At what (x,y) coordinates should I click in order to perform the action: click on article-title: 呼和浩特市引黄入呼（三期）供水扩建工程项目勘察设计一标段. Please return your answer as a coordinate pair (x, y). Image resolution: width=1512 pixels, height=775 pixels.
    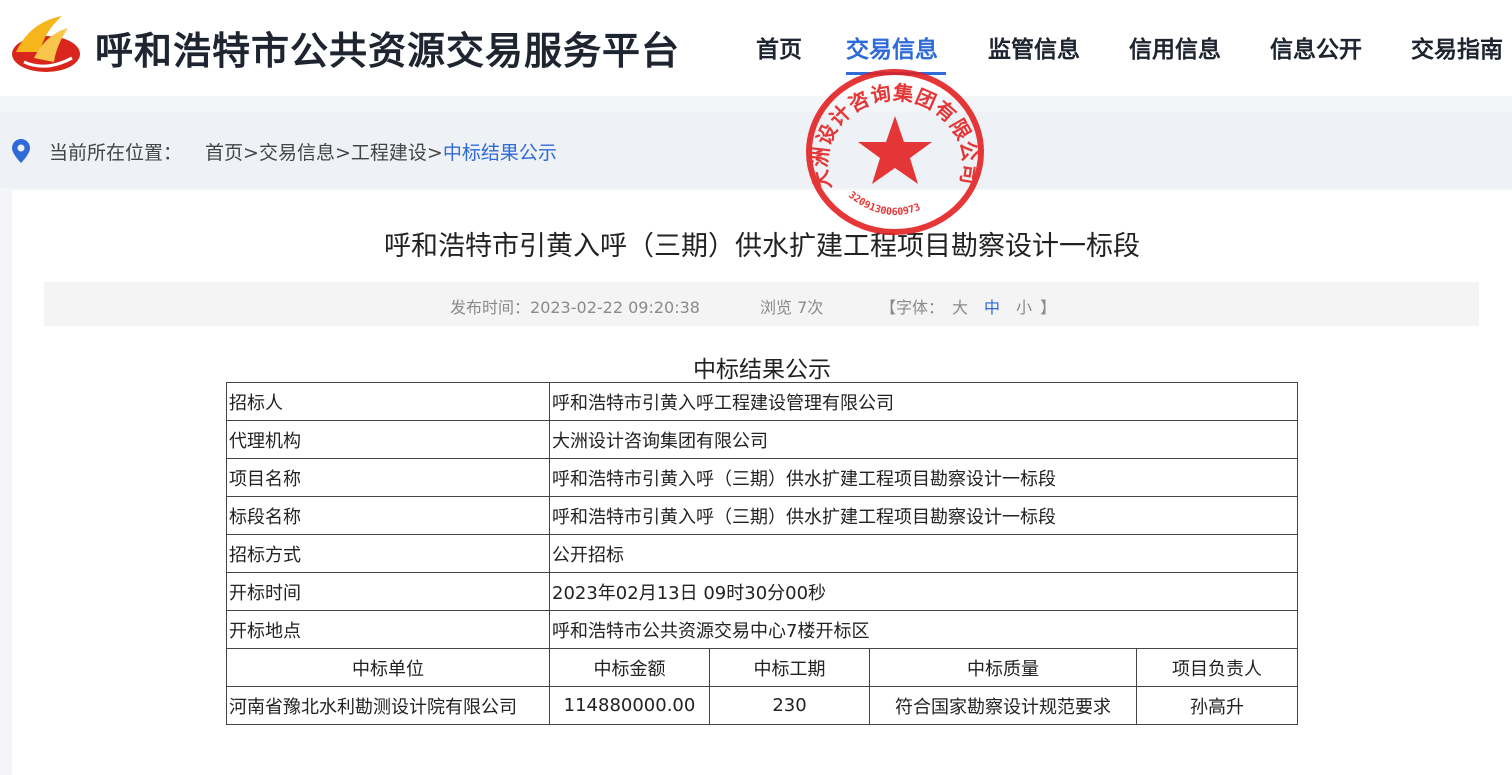
    Looking at the image, I should click on (762, 246).